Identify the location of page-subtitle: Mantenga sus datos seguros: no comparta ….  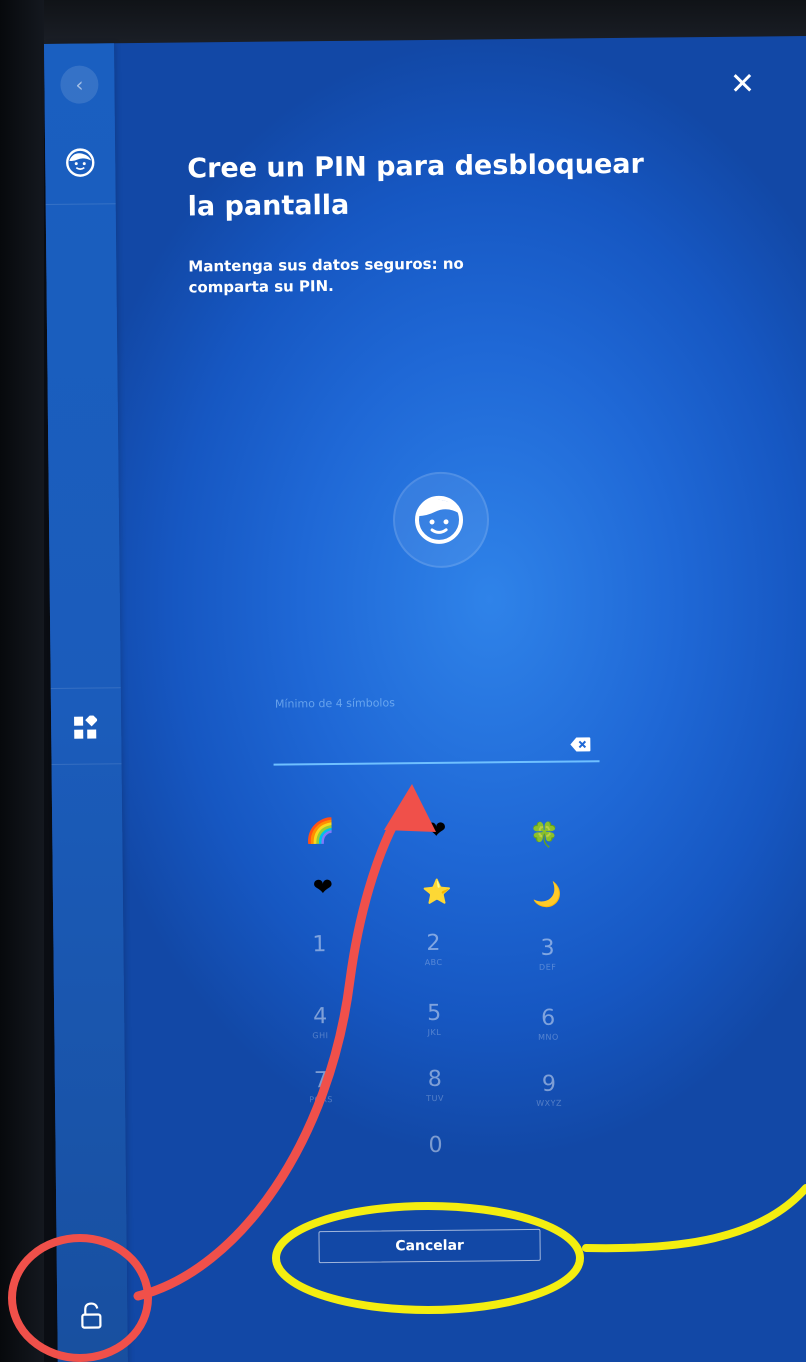
(326, 275).